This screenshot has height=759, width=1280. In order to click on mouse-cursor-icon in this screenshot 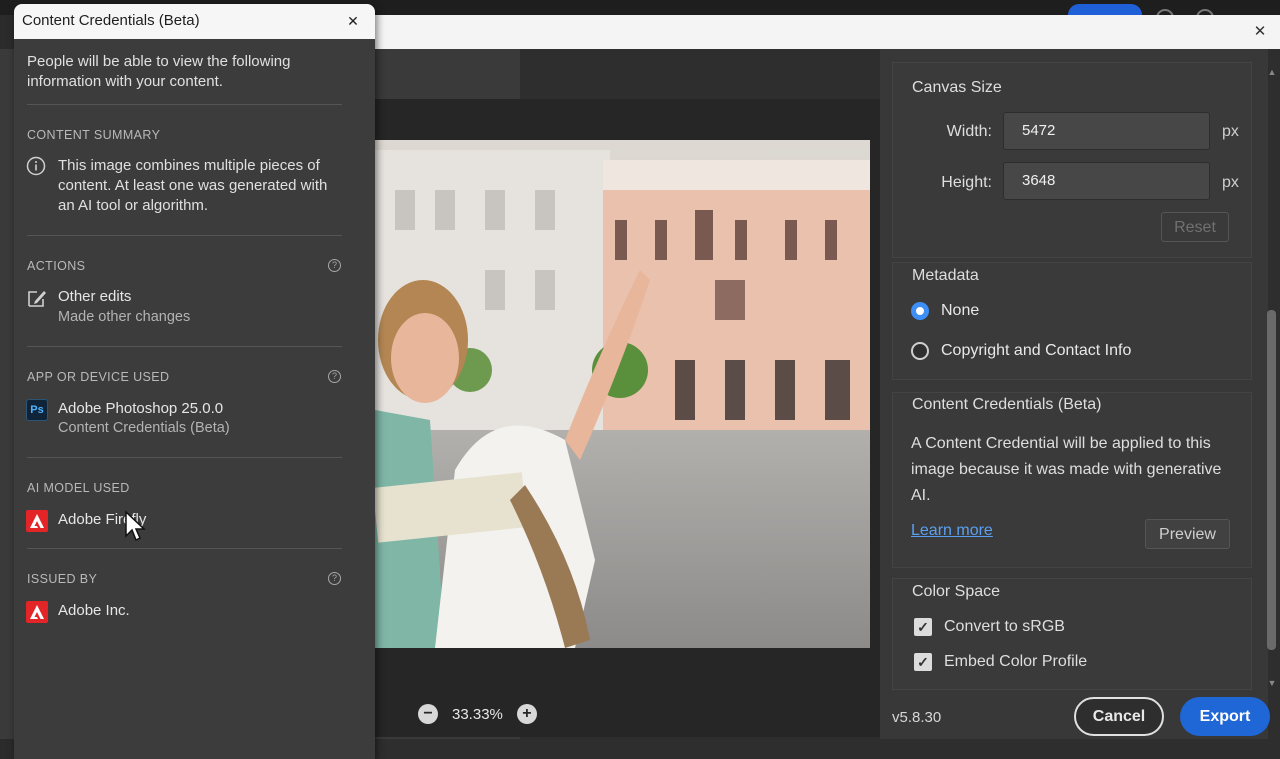, I will do `click(135, 526)`.